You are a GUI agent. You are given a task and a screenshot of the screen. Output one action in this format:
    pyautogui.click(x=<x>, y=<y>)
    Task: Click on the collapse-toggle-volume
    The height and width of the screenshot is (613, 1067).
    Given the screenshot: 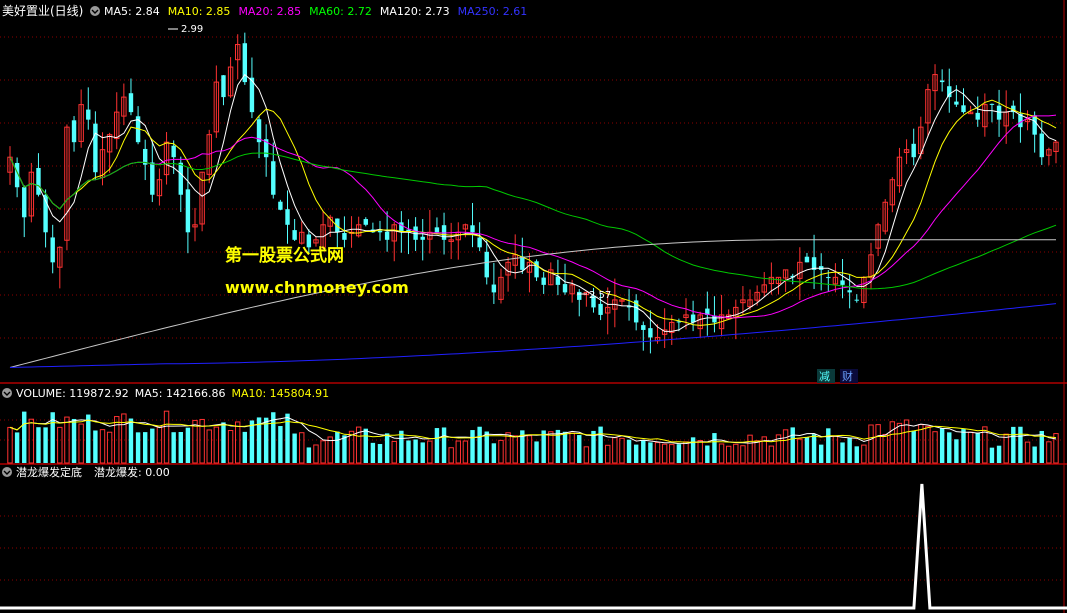 What is the action you would take?
    pyautogui.click(x=7, y=393)
    